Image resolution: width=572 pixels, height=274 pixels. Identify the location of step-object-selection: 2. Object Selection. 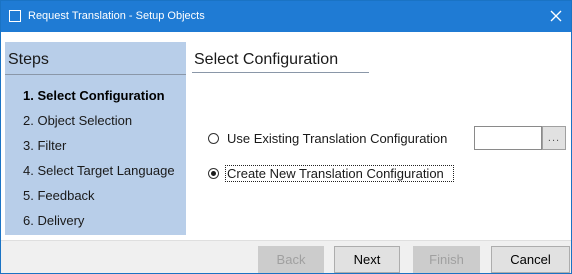
(78, 120).